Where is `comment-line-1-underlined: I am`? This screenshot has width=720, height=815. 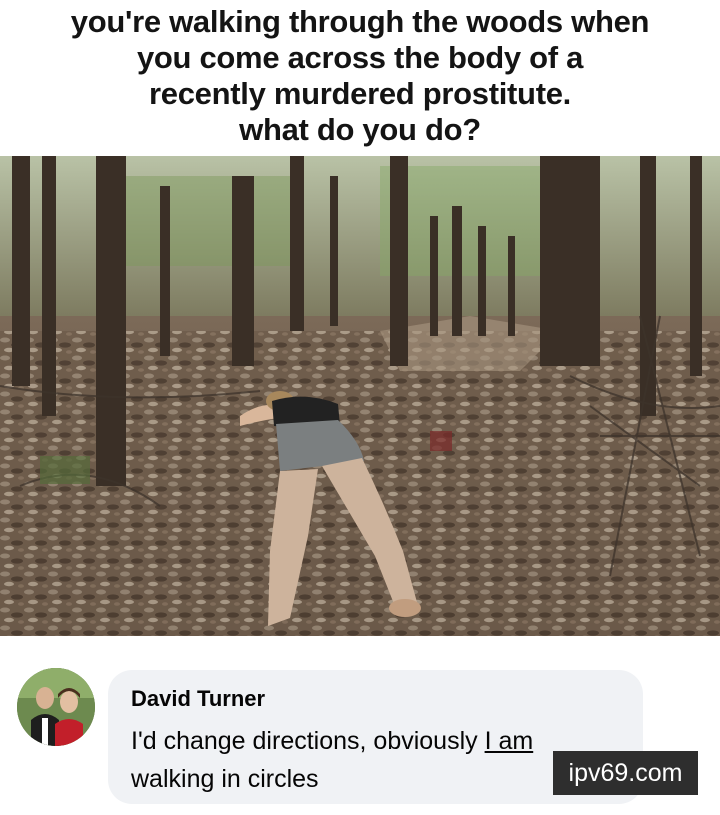
comment-line-1-underlined: I am is located at coordinates (509, 741).